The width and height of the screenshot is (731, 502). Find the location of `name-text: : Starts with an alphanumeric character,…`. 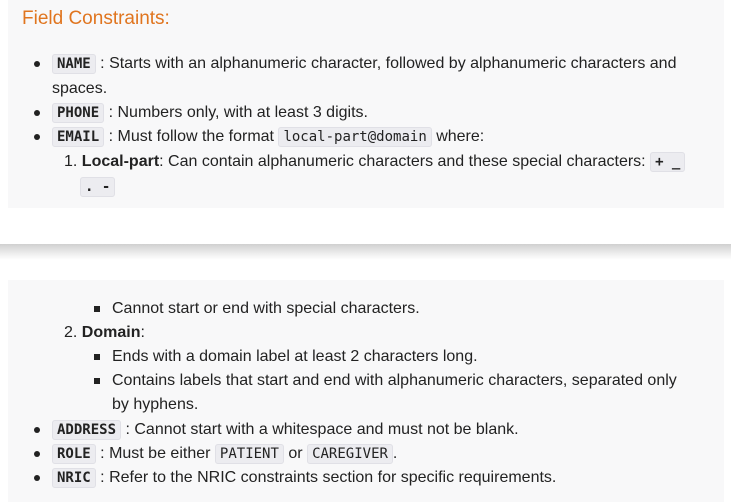

name-text: : Starts with an alphanumeric character,… is located at coordinates (388, 63).